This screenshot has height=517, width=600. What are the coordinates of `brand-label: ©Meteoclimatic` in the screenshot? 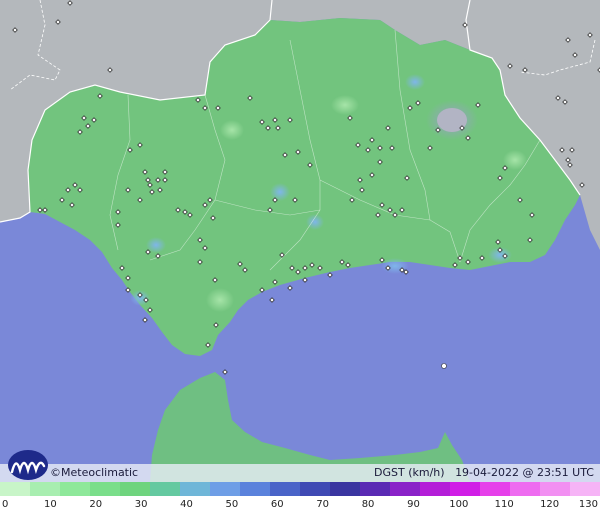 It's located at (94, 473).